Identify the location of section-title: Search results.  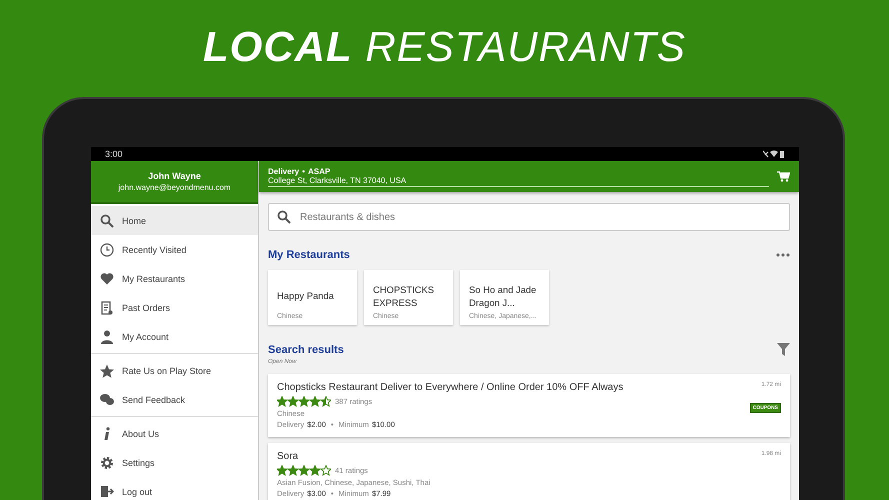
(306, 350).